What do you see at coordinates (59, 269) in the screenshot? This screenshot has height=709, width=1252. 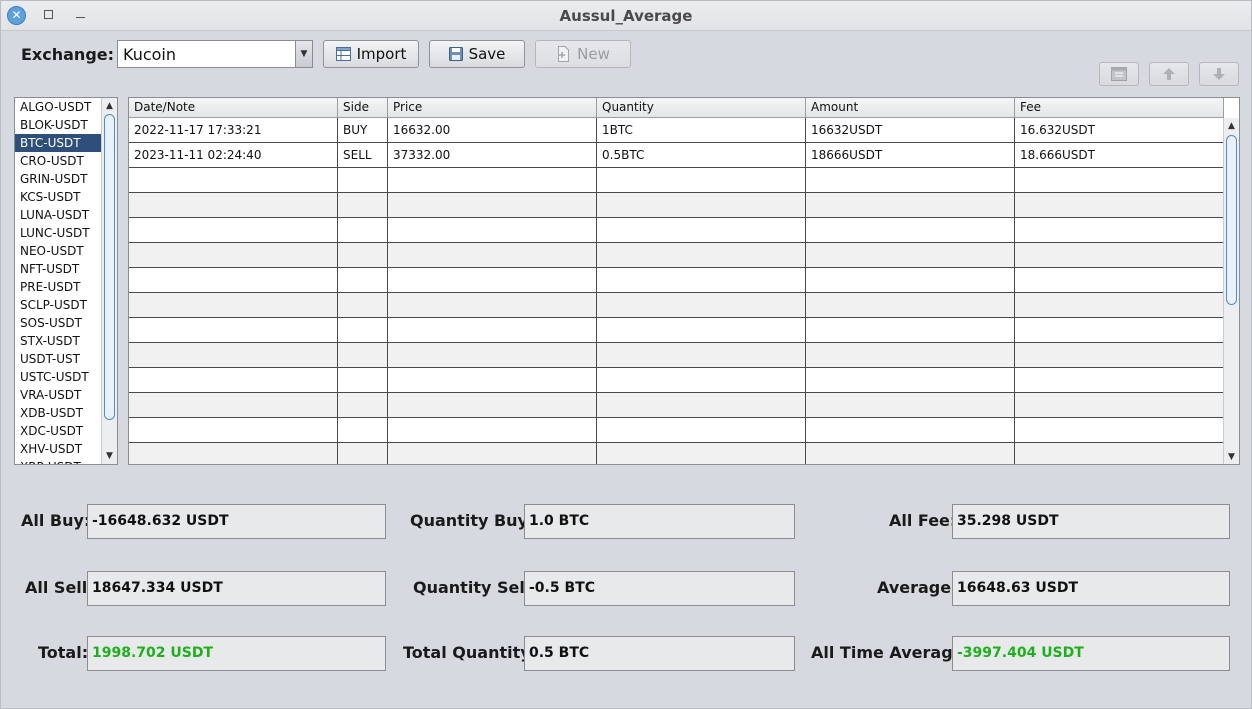 I see `pair-list-item: NFT-USDT` at bounding box center [59, 269].